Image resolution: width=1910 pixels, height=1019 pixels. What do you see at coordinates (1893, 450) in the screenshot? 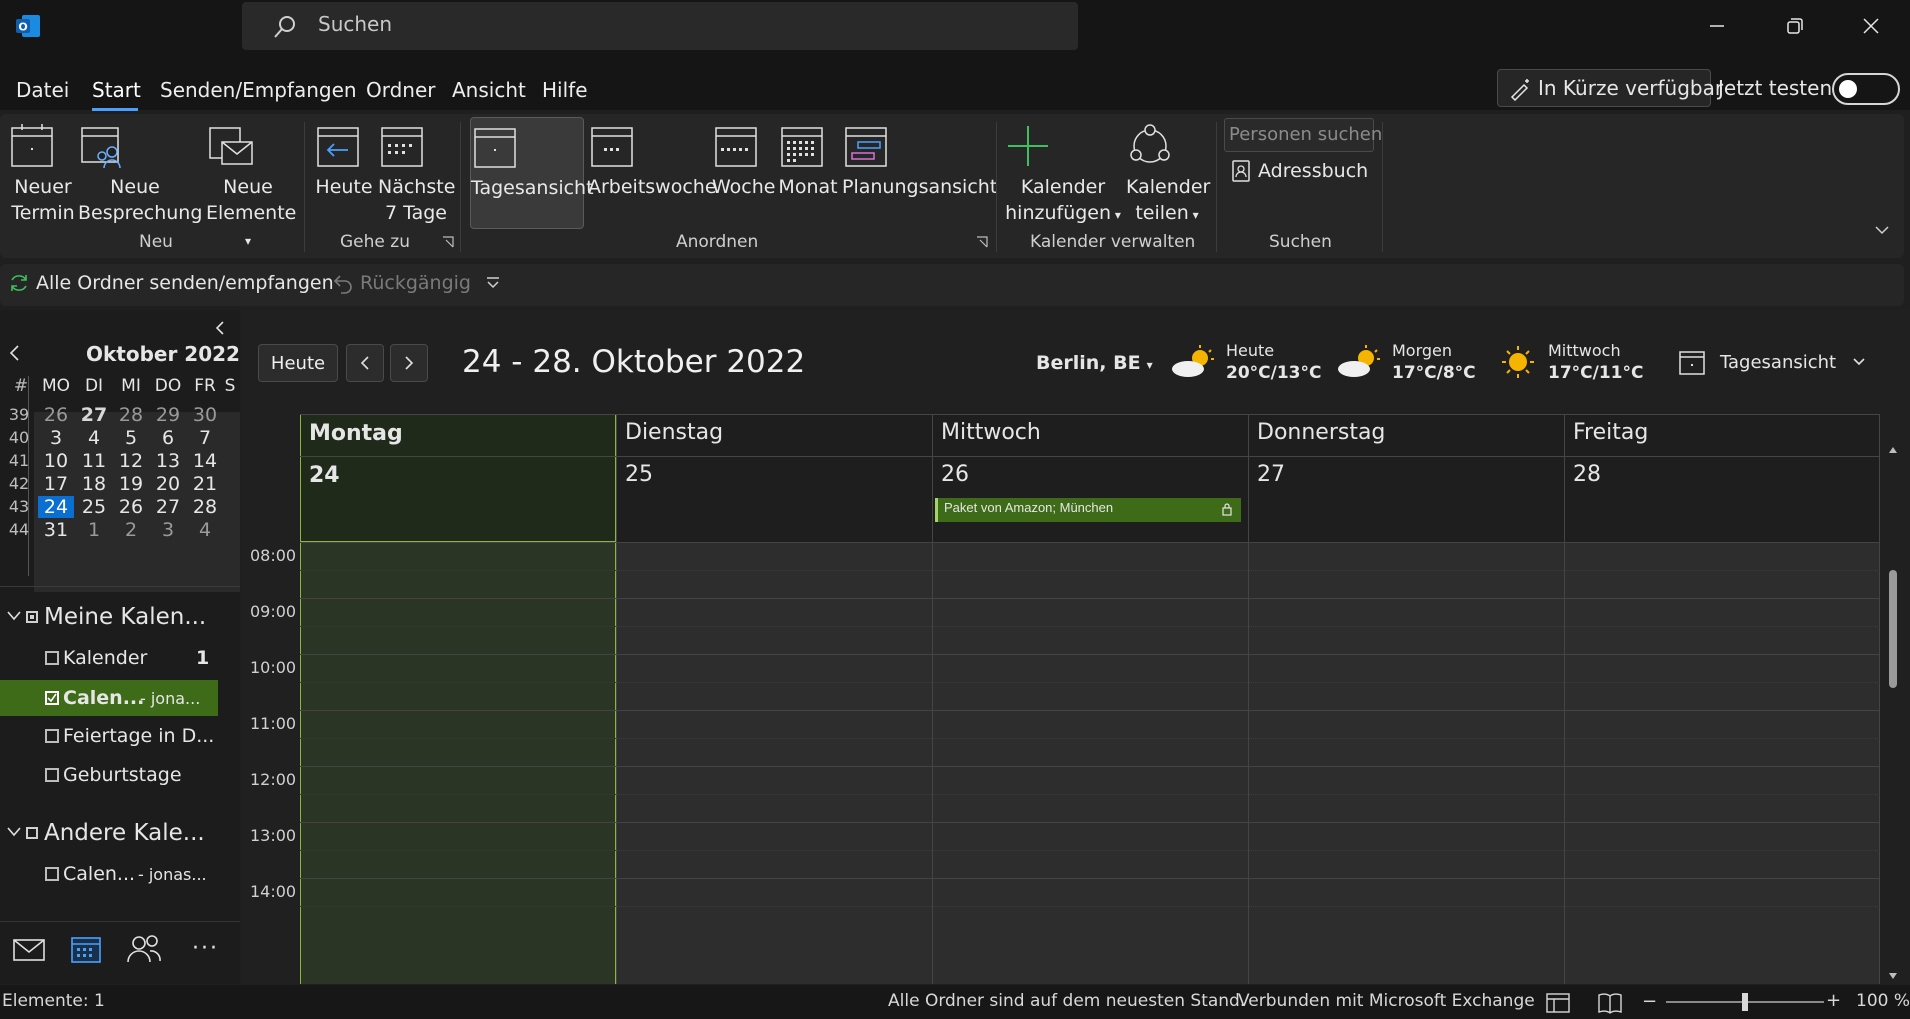
I see `scroll-up-arrow-icon` at bounding box center [1893, 450].